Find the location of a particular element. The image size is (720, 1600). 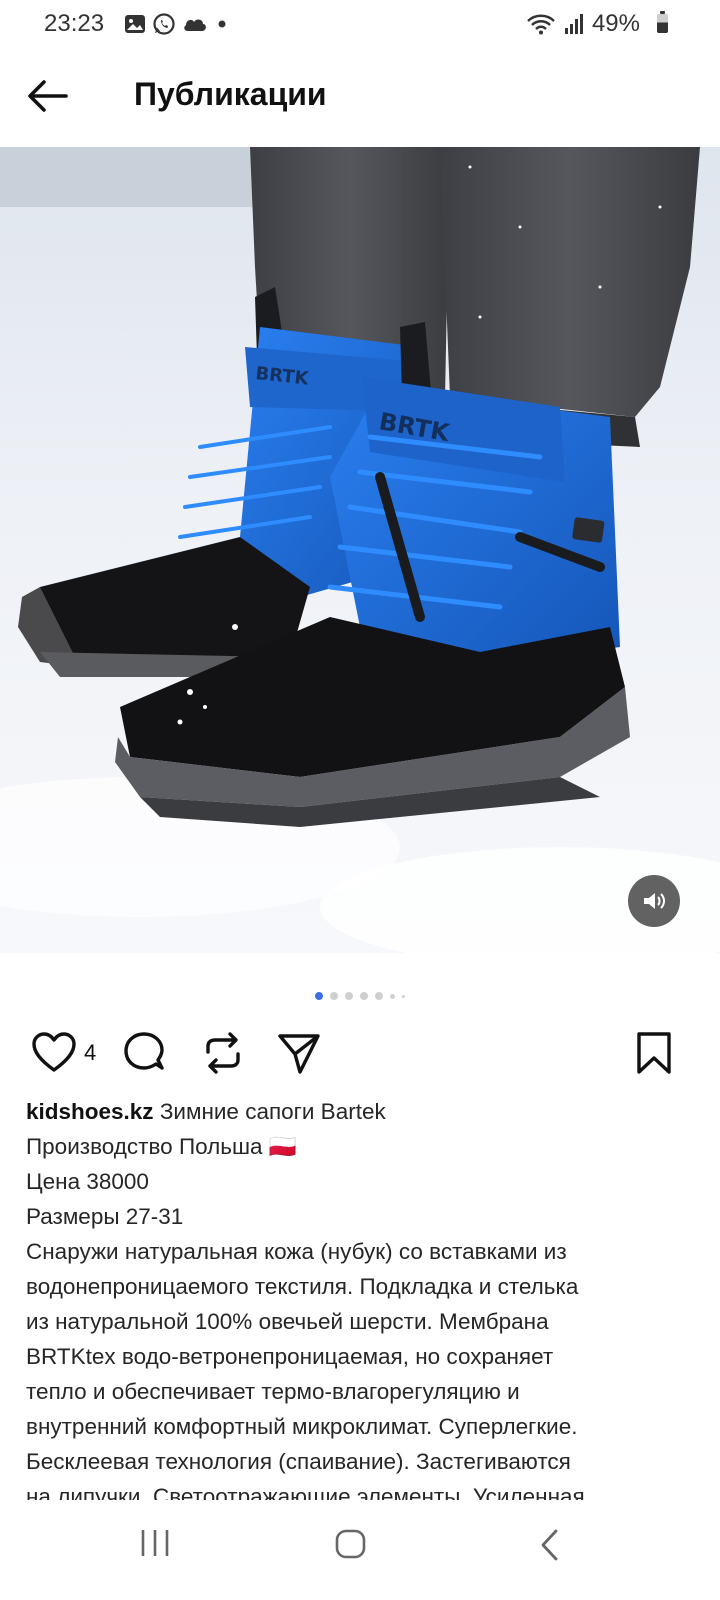

back-icon is located at coordinates (549, 1545).